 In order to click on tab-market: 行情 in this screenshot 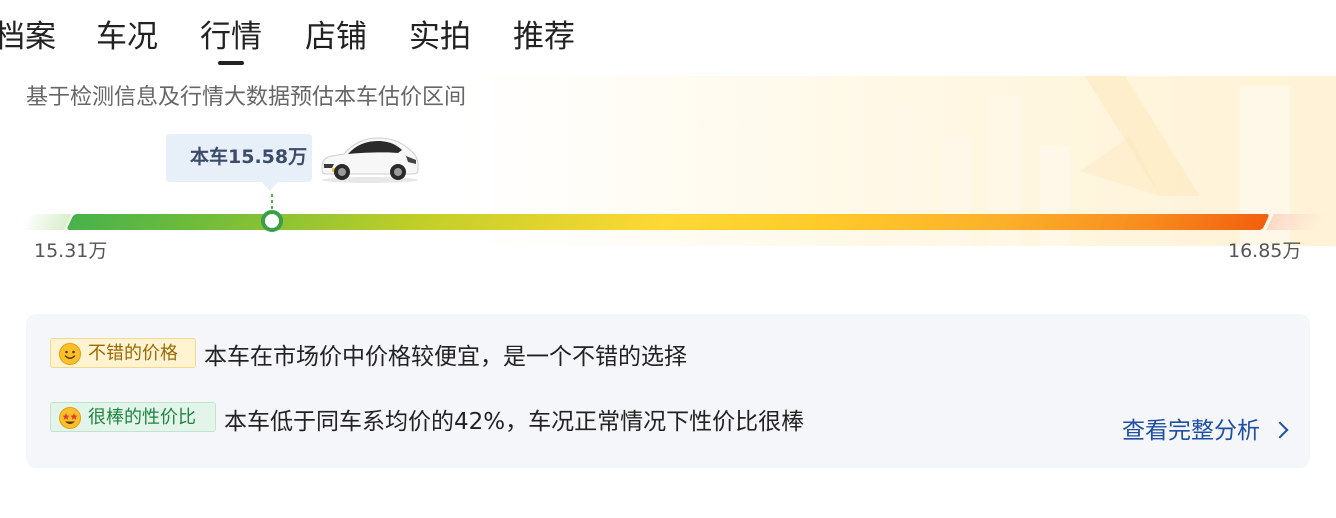, I will do `click(231, 40)`.